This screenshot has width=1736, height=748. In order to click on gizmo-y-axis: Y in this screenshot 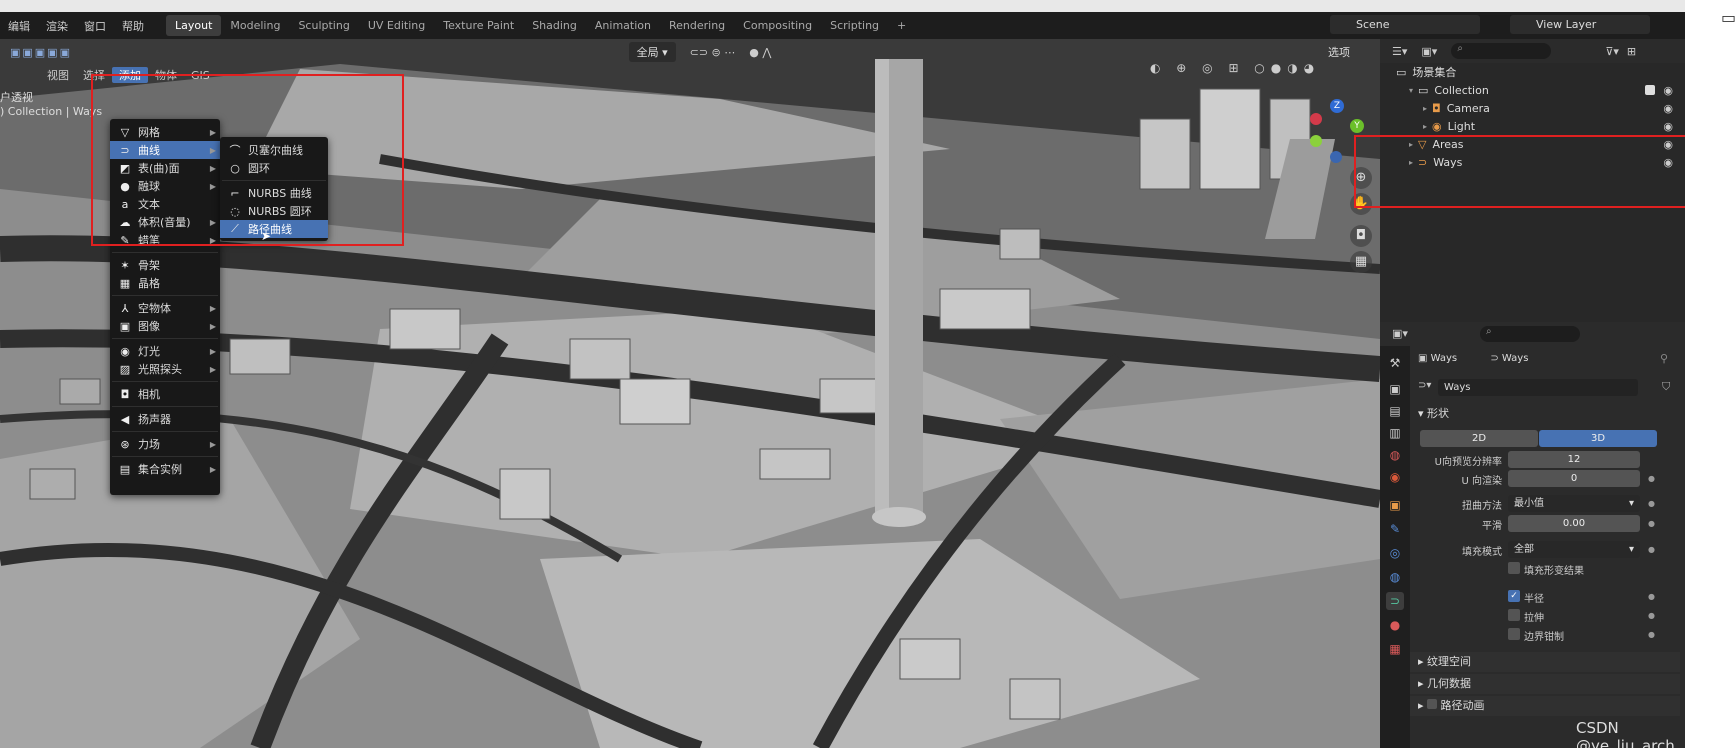, I will do `click(1357, 126)`.